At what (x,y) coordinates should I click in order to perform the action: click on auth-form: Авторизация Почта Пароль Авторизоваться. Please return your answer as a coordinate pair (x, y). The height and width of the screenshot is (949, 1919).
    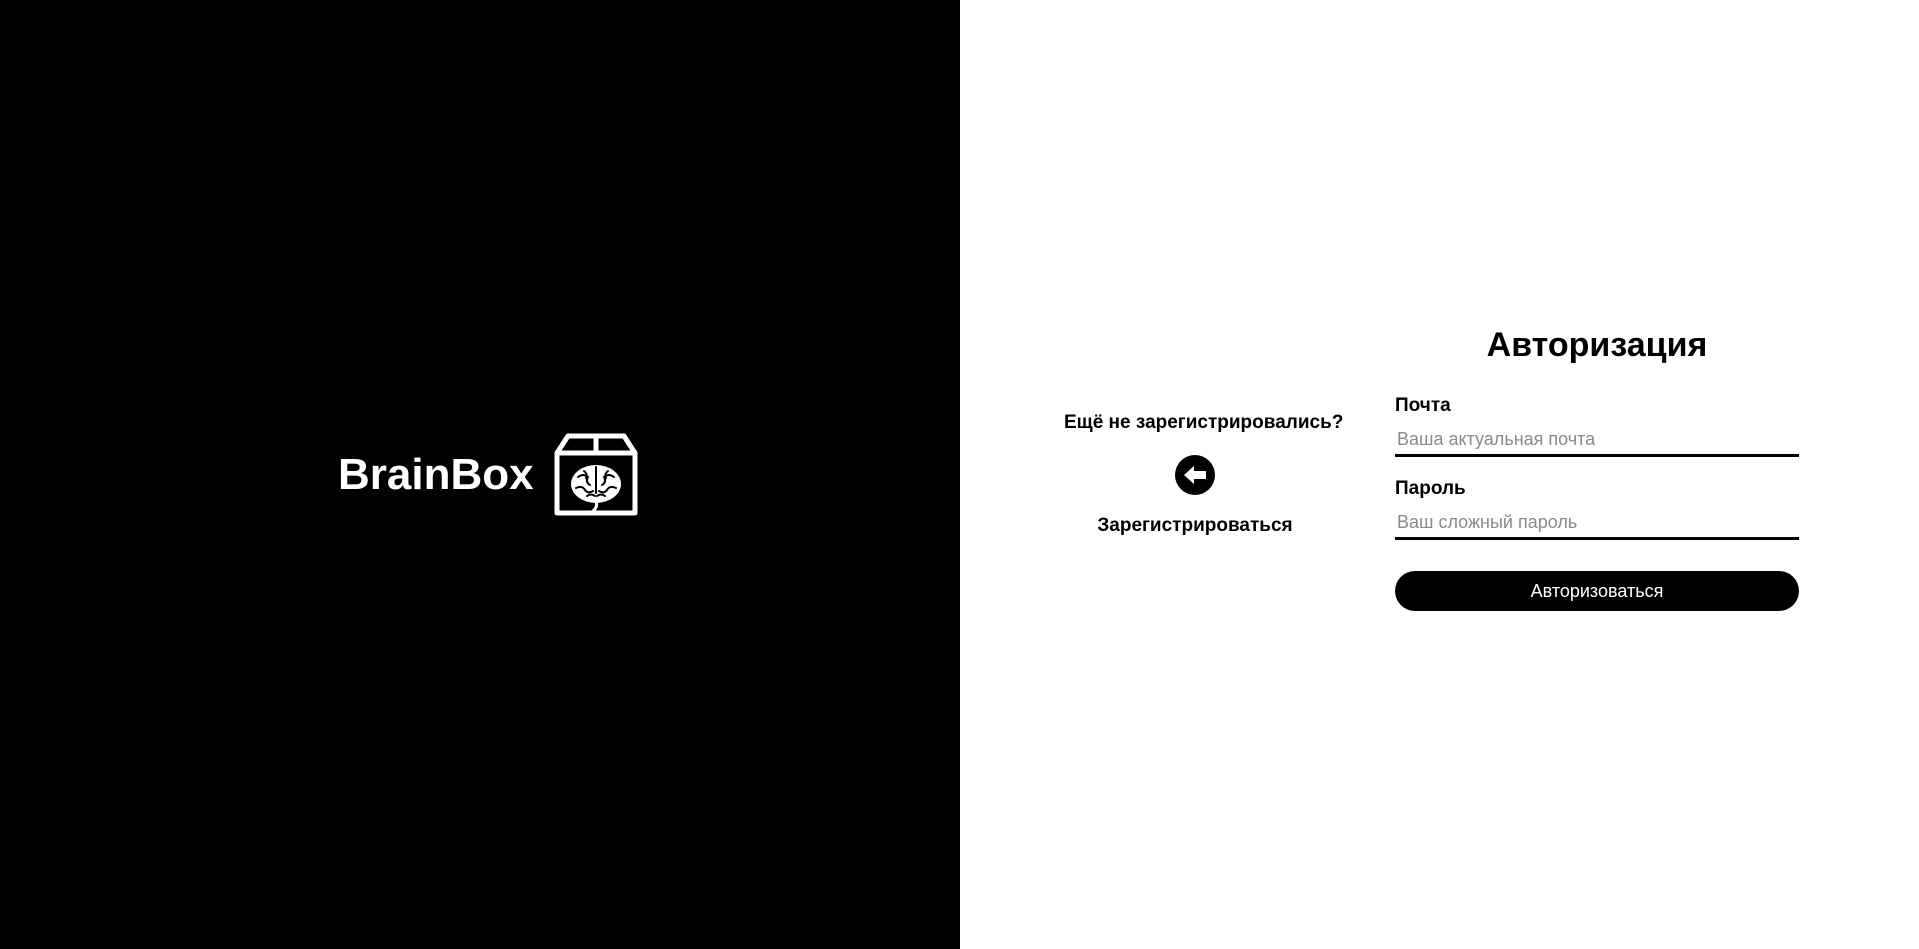
    Looking at the image, I should click on (1597, 469).